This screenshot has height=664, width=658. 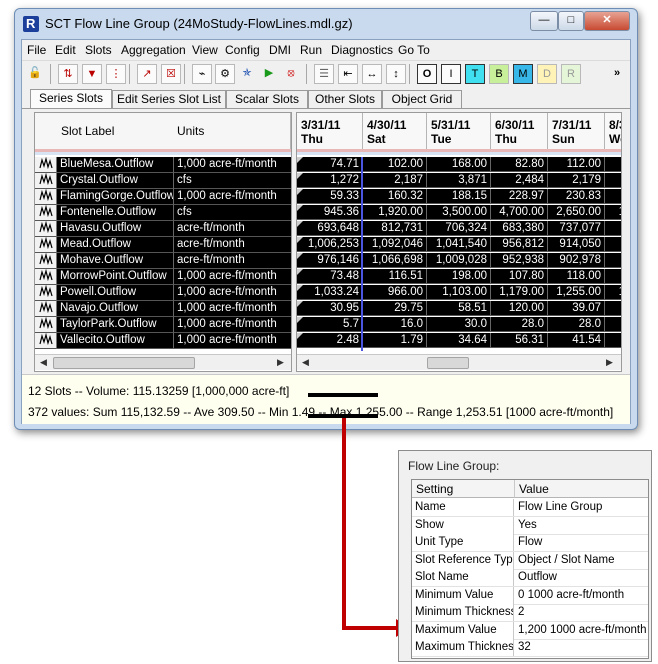 What do you see at coordinates (395, 196) in the screenshot?
I see `series-value-cell: 160.32` at bounding box center [395, 196].